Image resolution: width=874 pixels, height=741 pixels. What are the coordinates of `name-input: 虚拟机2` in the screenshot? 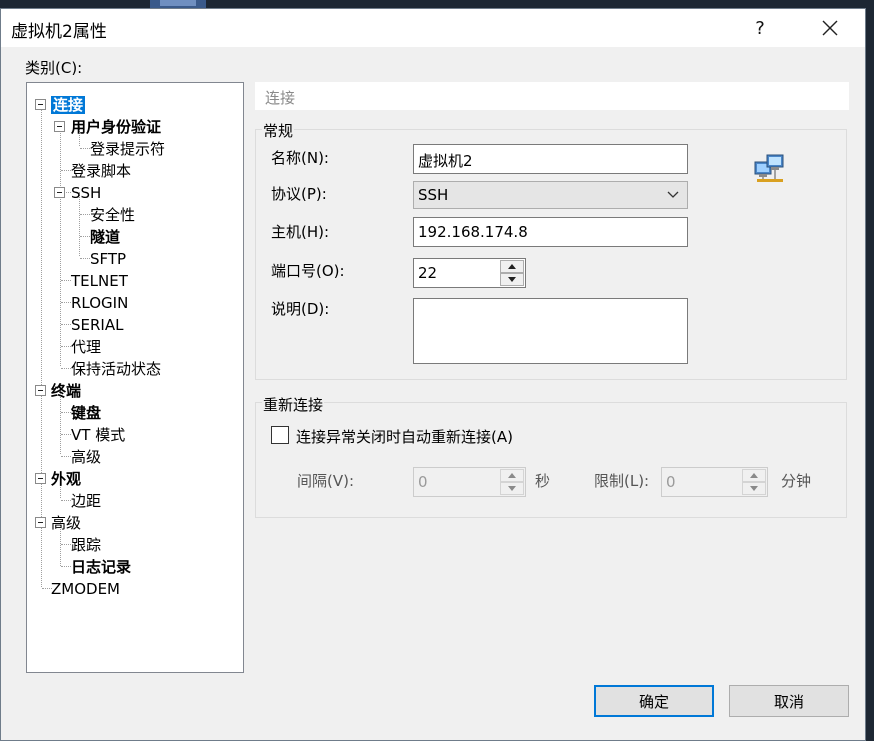 It's located at (550, 159).